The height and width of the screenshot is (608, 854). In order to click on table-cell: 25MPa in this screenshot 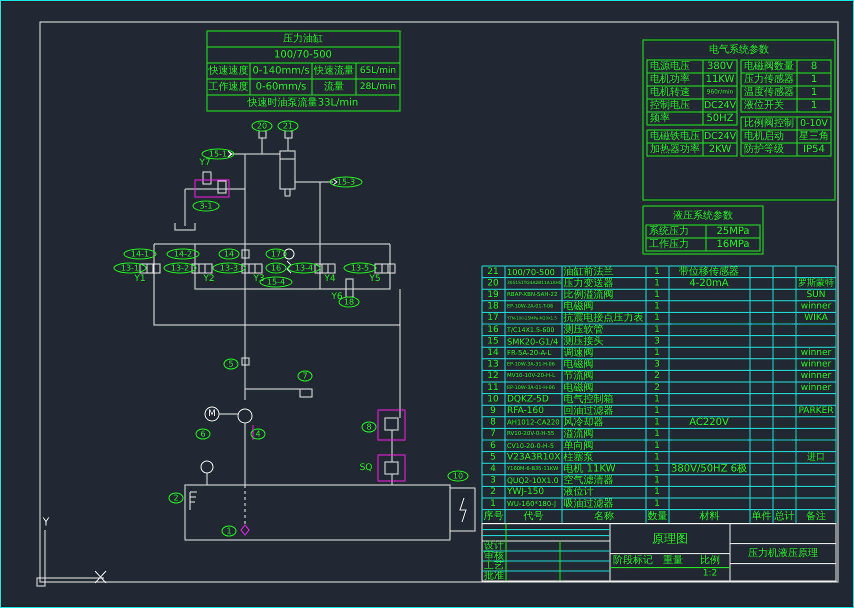, I will do `click(733, 231)`.